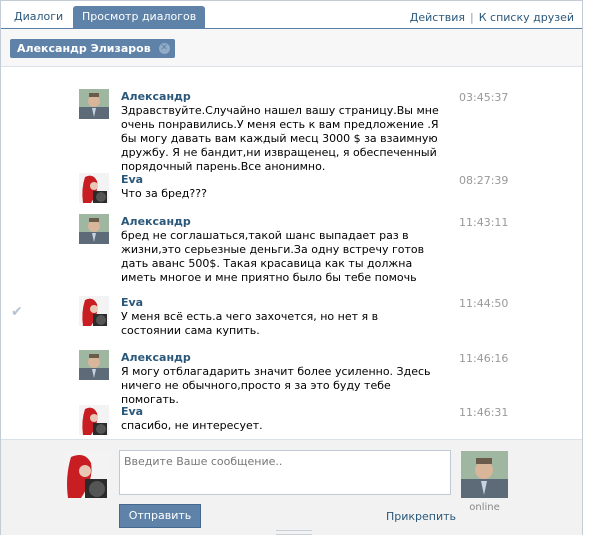  I want to click on recipient-name: Александр Элизаров, so click(84, 48).